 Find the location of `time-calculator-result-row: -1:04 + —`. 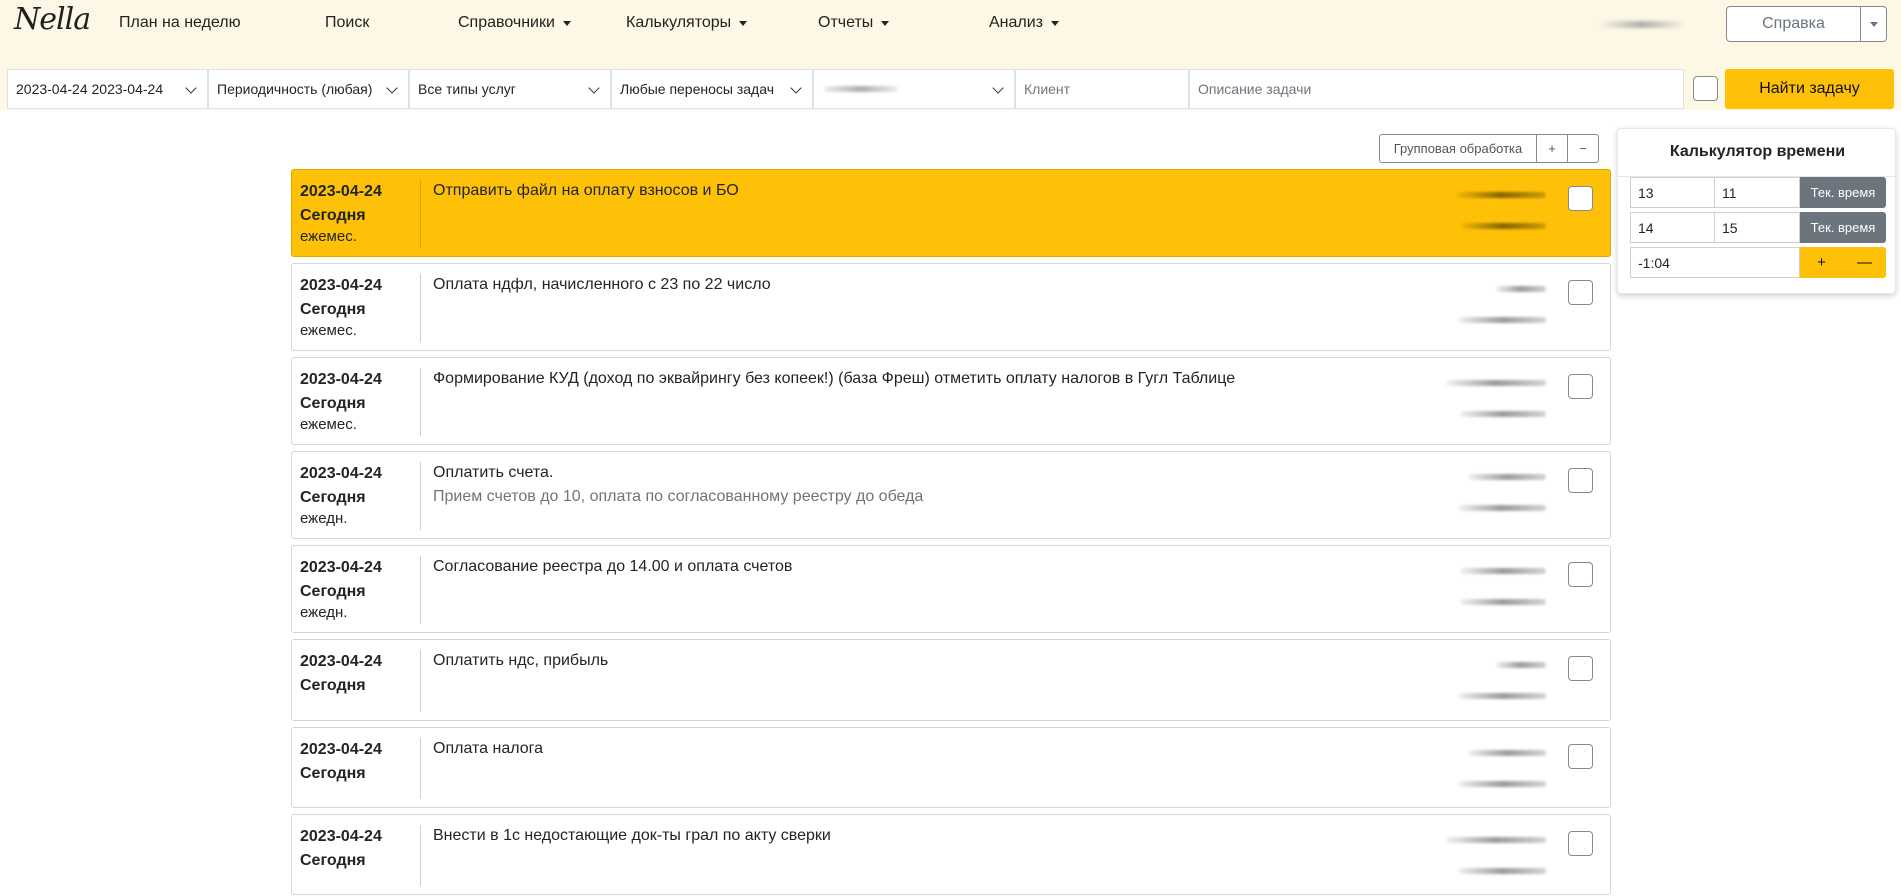

time-calculator-result-row: -1:04 + — is located at coordinates (1758, 262).